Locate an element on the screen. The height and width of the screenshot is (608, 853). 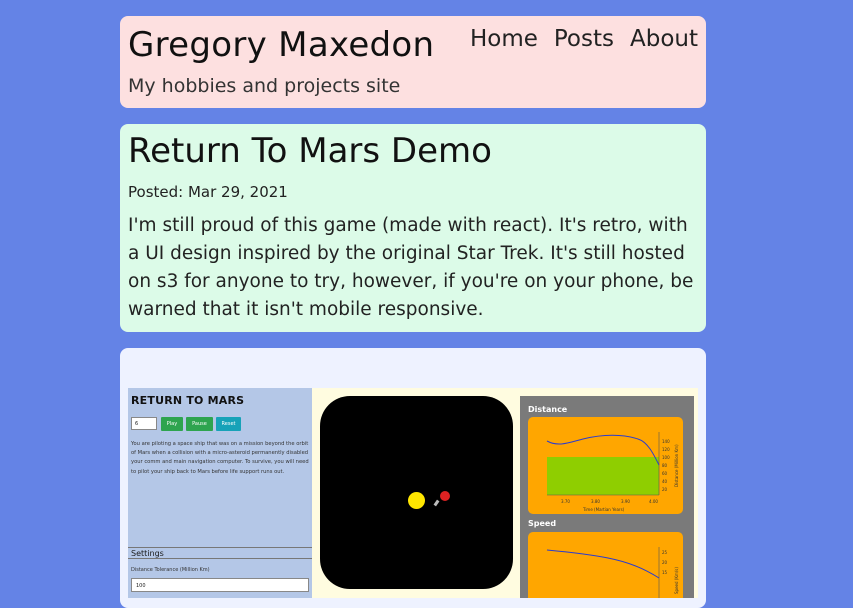
speed-ytick: 15 is located at coordinates (665, 572).